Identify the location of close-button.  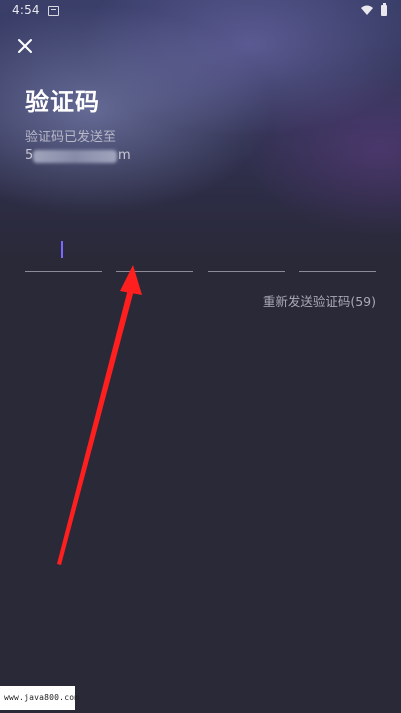
(25, 46).